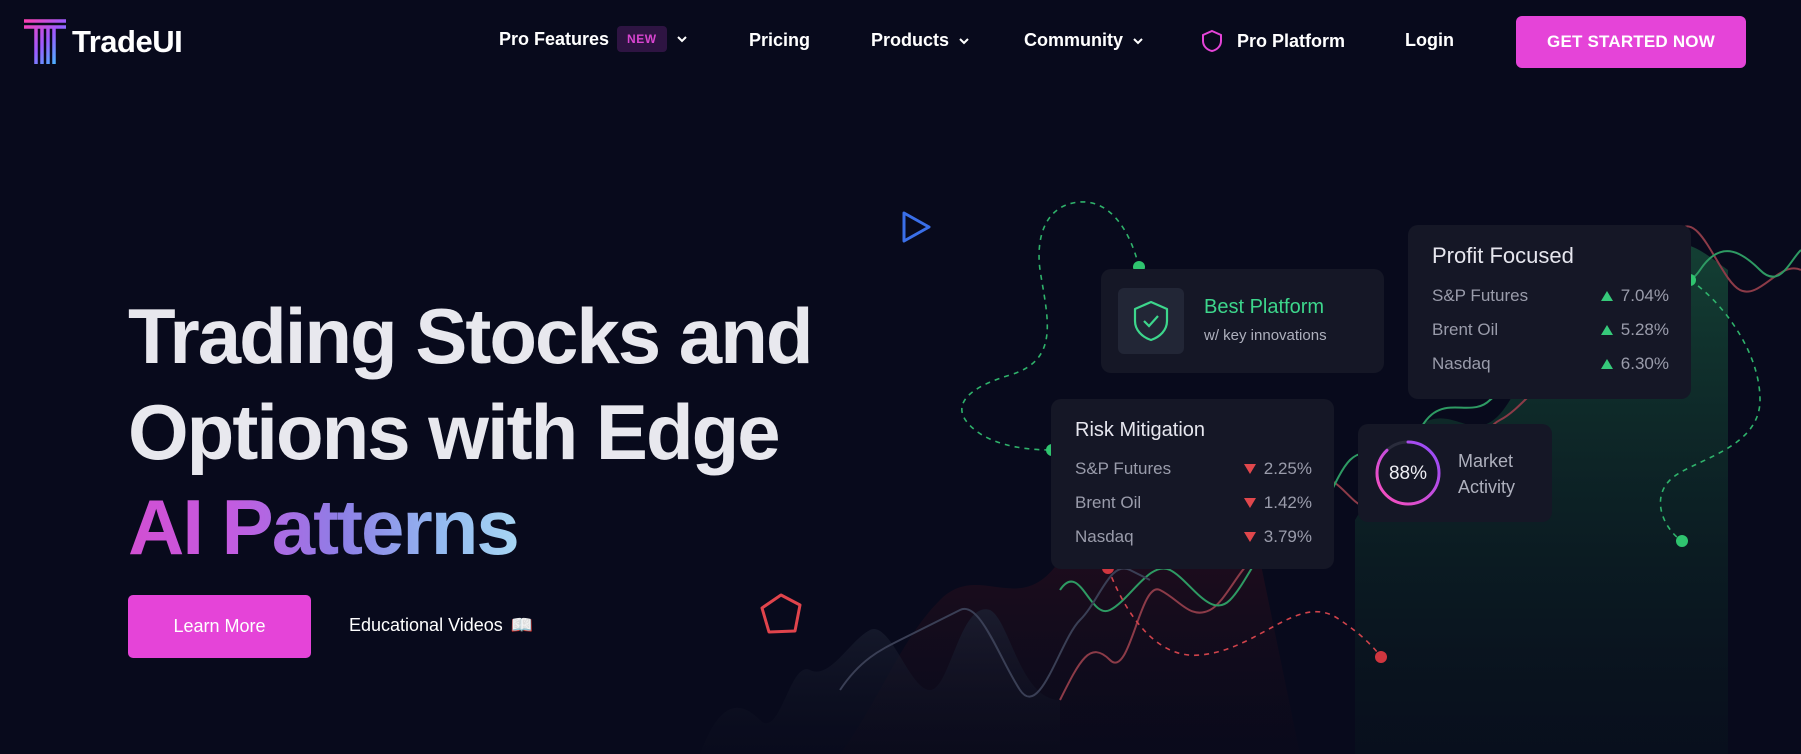 This screenshot has width=1801, height=754. What do you see at coordinates (1550, 364) in the screenshot?
I see `list-item: Nasdaq 6.30%` at bounding box center [1550, 364].